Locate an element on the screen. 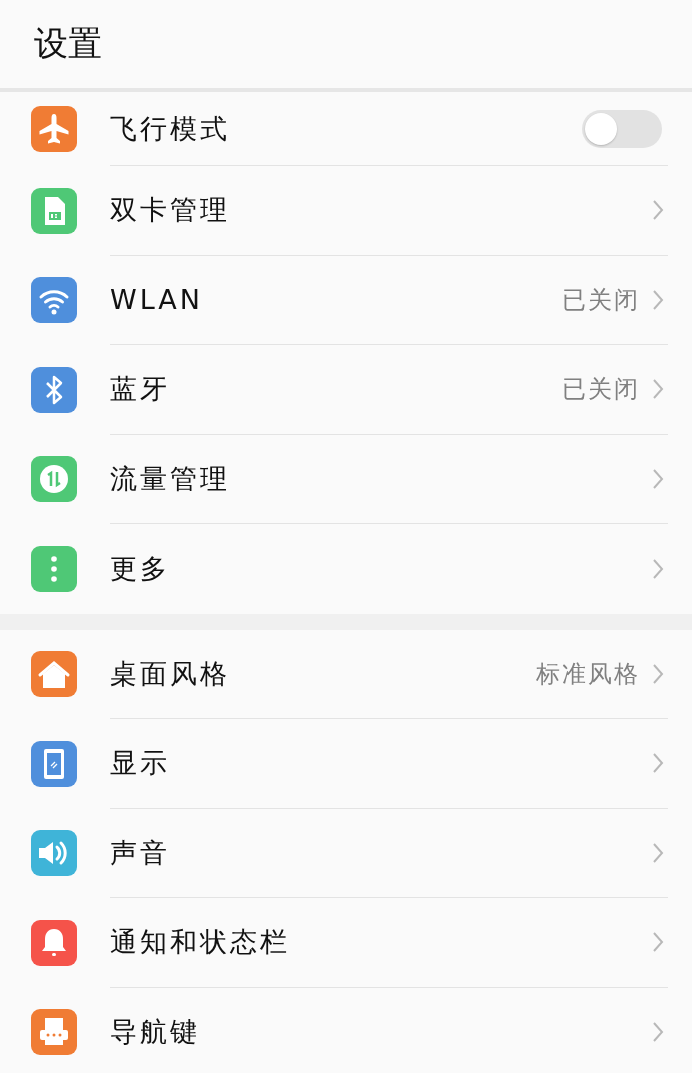 This screenshot has width=692, height=1073. item-label: 通知和状态栏 is located at coordinates (200, 942).